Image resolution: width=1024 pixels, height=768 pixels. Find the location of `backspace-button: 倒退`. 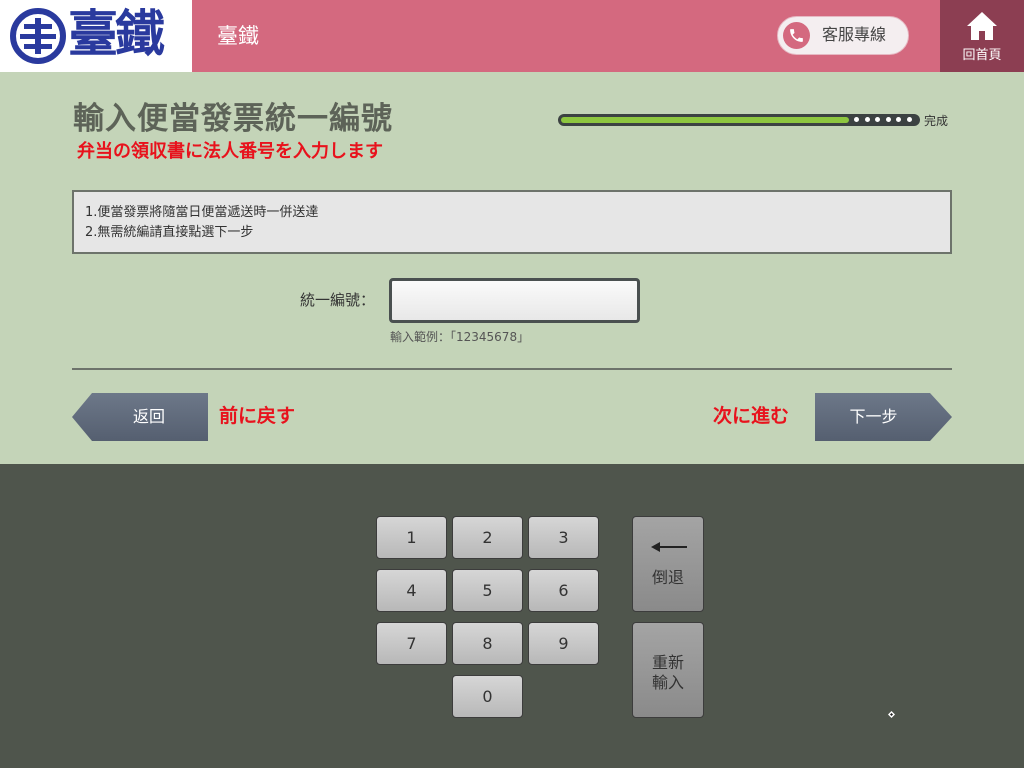

backspace-button: 倒退 is located at coordinates (668, 564).